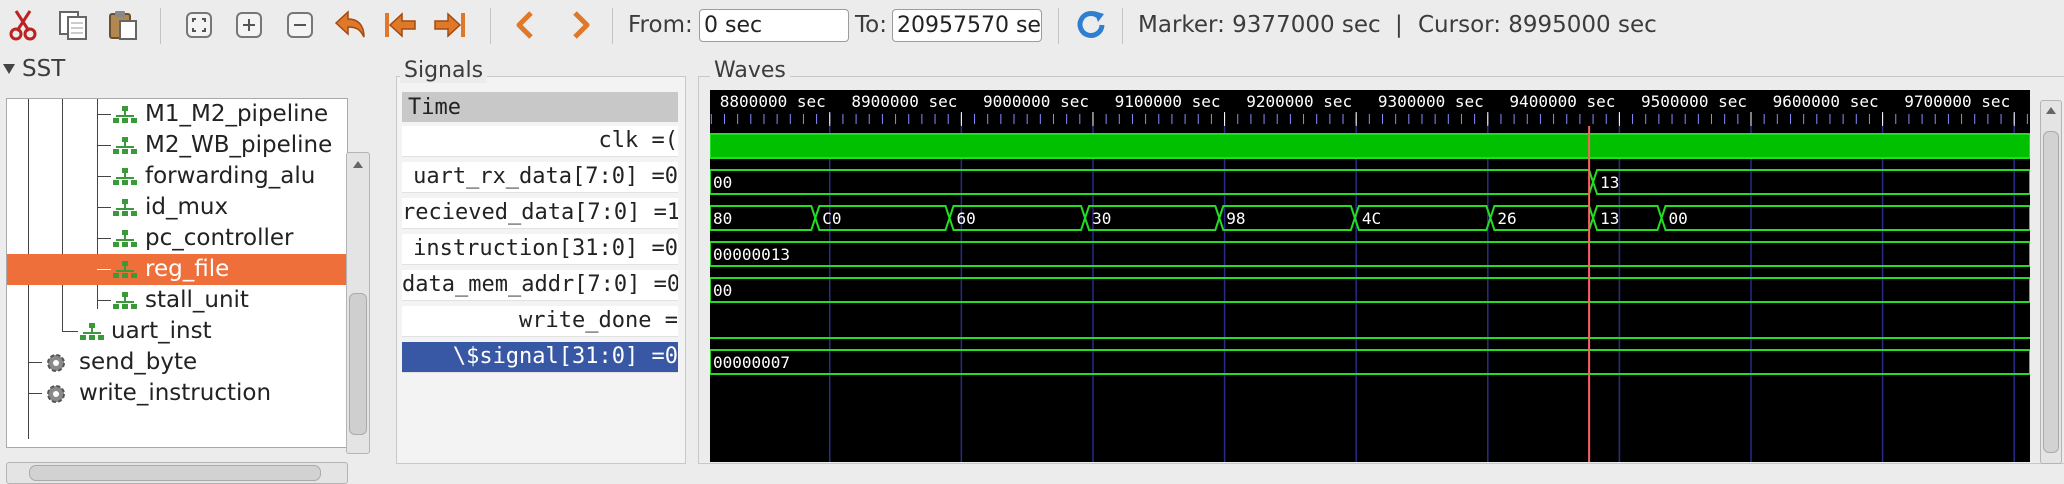 The width and height of the screenshot is (2064, 484). Describe the element at coordinates (450, 25) in the screenshot. I see `zoom-to-end-icon` at that location.